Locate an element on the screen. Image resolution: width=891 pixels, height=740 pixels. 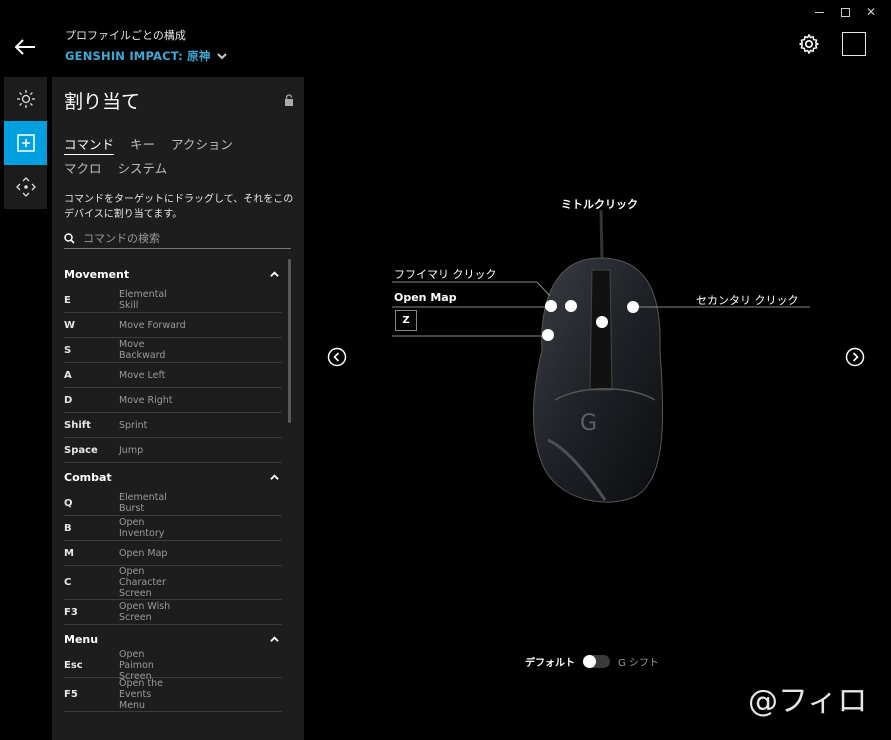
close-icon: ✕ is located at coordinates (871, 12).